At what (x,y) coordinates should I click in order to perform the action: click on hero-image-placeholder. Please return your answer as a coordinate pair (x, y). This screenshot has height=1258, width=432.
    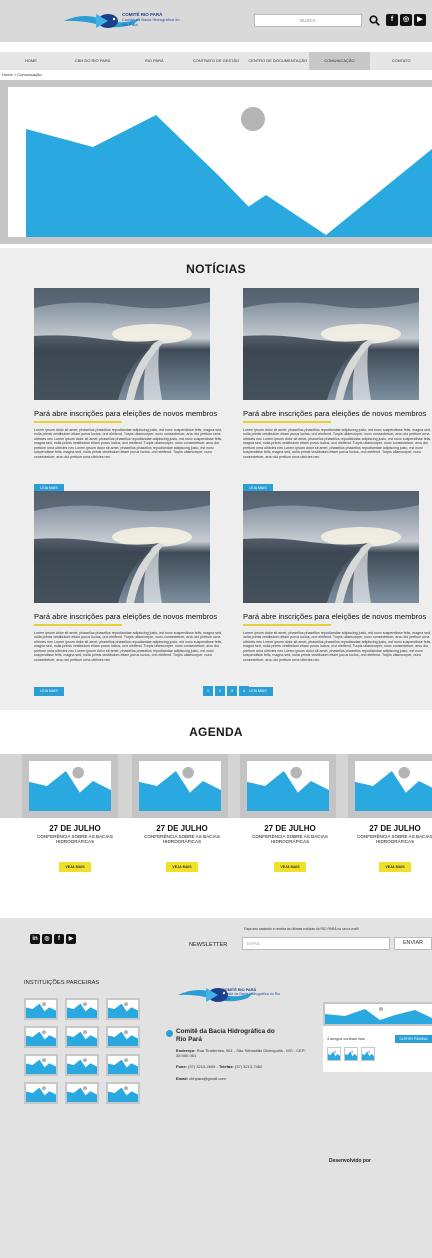
    Looking at the image, I should click on (220, 162).